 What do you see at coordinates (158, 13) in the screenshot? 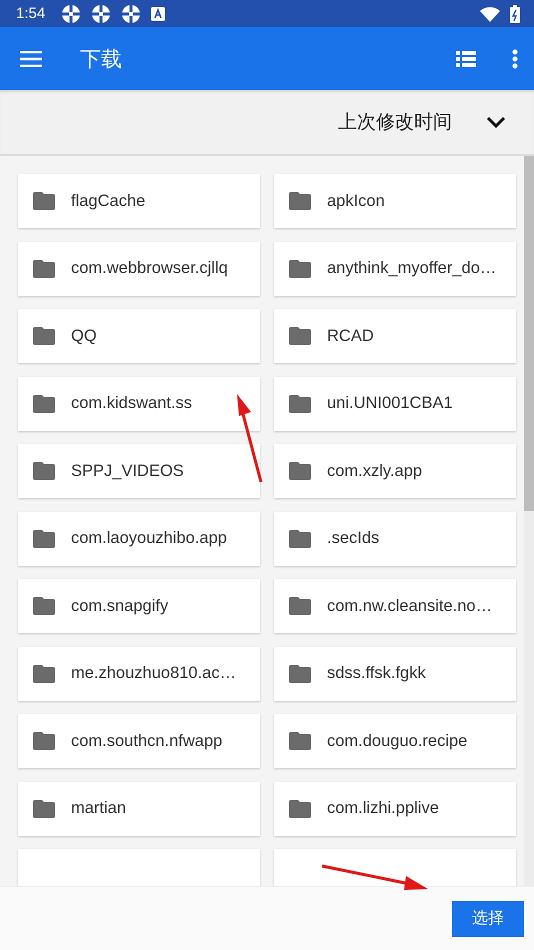
I see `keyboard-notification-icon` at bounding box center [158, 13].